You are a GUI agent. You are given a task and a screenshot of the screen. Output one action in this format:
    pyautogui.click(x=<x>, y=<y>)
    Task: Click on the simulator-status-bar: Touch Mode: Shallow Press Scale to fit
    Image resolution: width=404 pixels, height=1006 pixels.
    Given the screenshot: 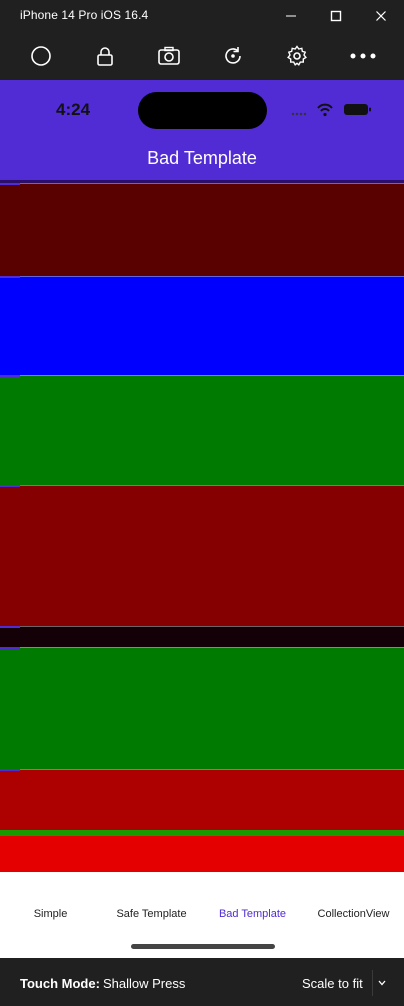 What is the action you would take?
    pyautogui.click(x=202, y=982)
    